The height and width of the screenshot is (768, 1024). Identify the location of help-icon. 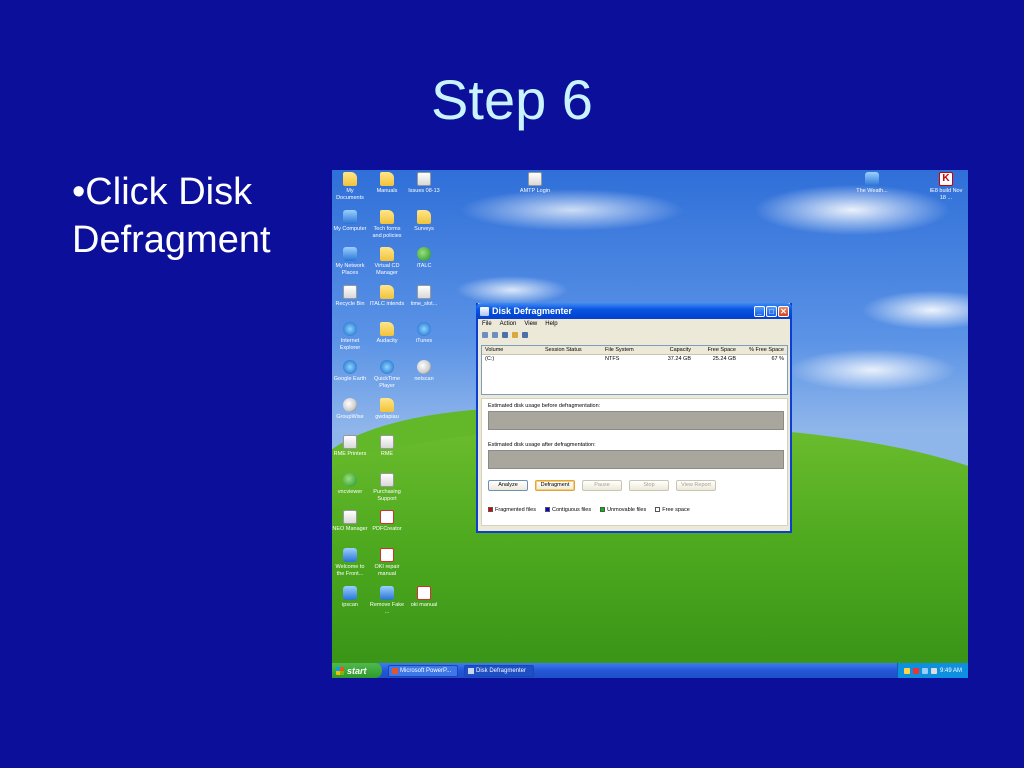
(525, 335).